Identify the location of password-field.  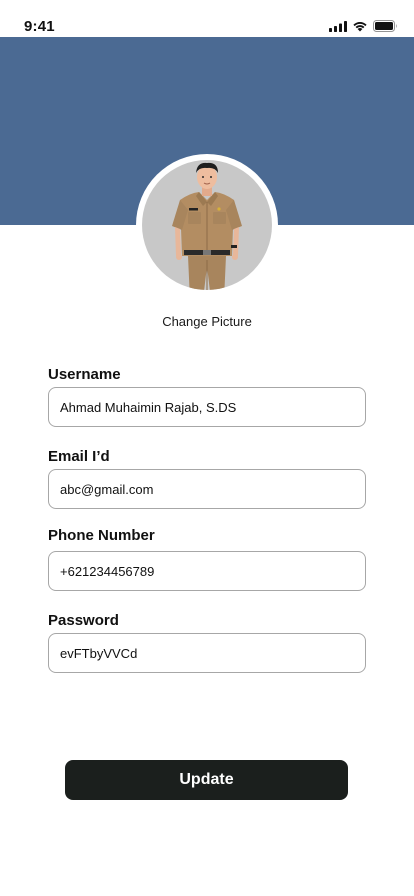
(207, 653).